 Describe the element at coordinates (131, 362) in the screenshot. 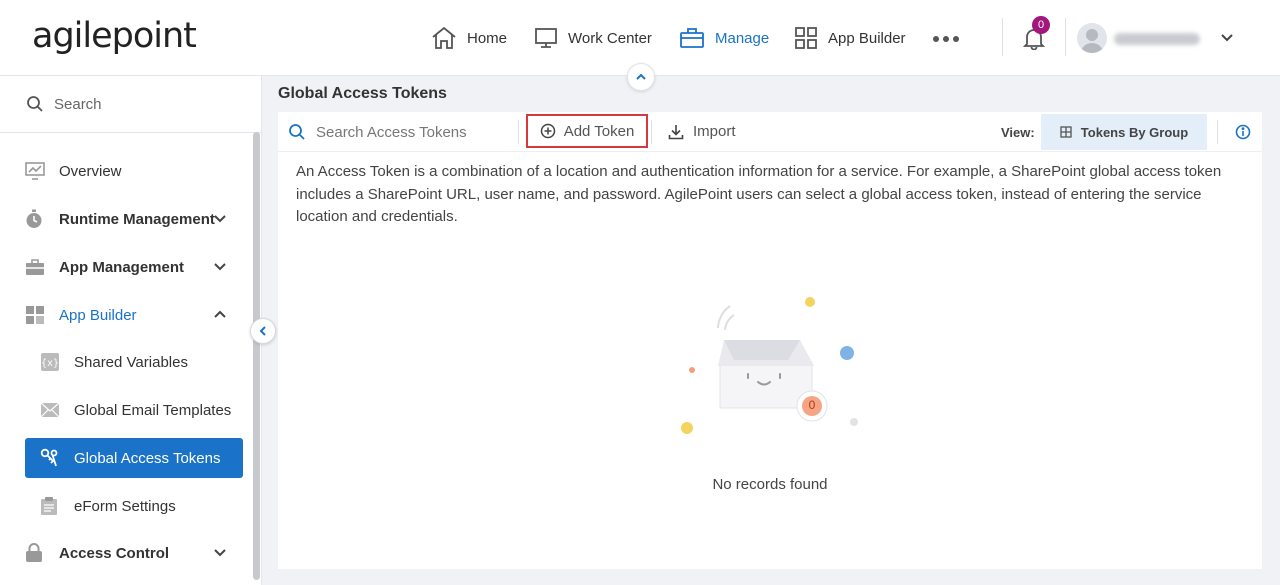

I see `sidebar-item-label: Shared Variables` at that location.